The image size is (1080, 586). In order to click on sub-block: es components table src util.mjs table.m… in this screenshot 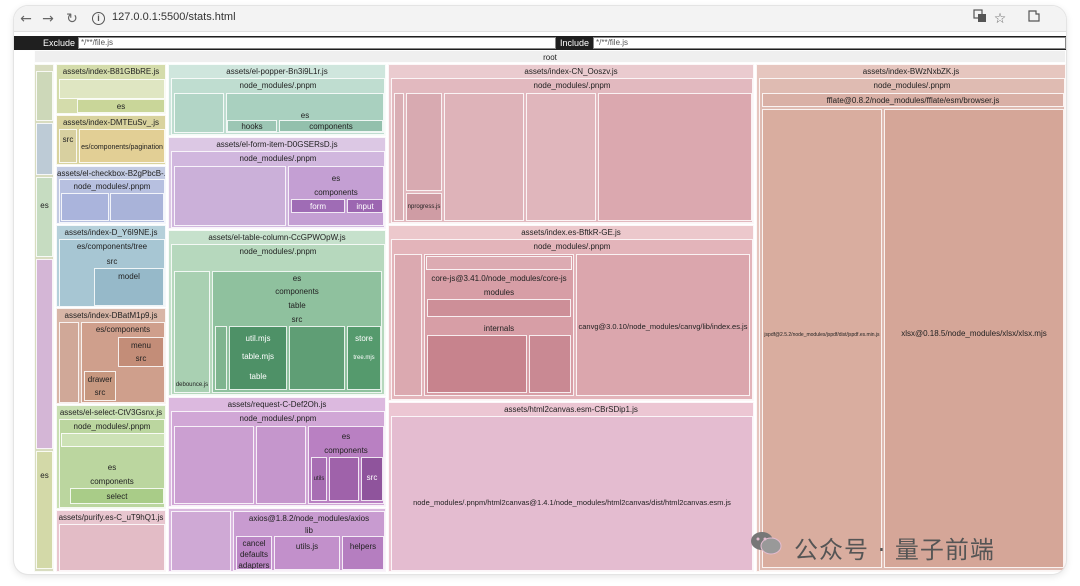, I will do `click(297, 332)`.